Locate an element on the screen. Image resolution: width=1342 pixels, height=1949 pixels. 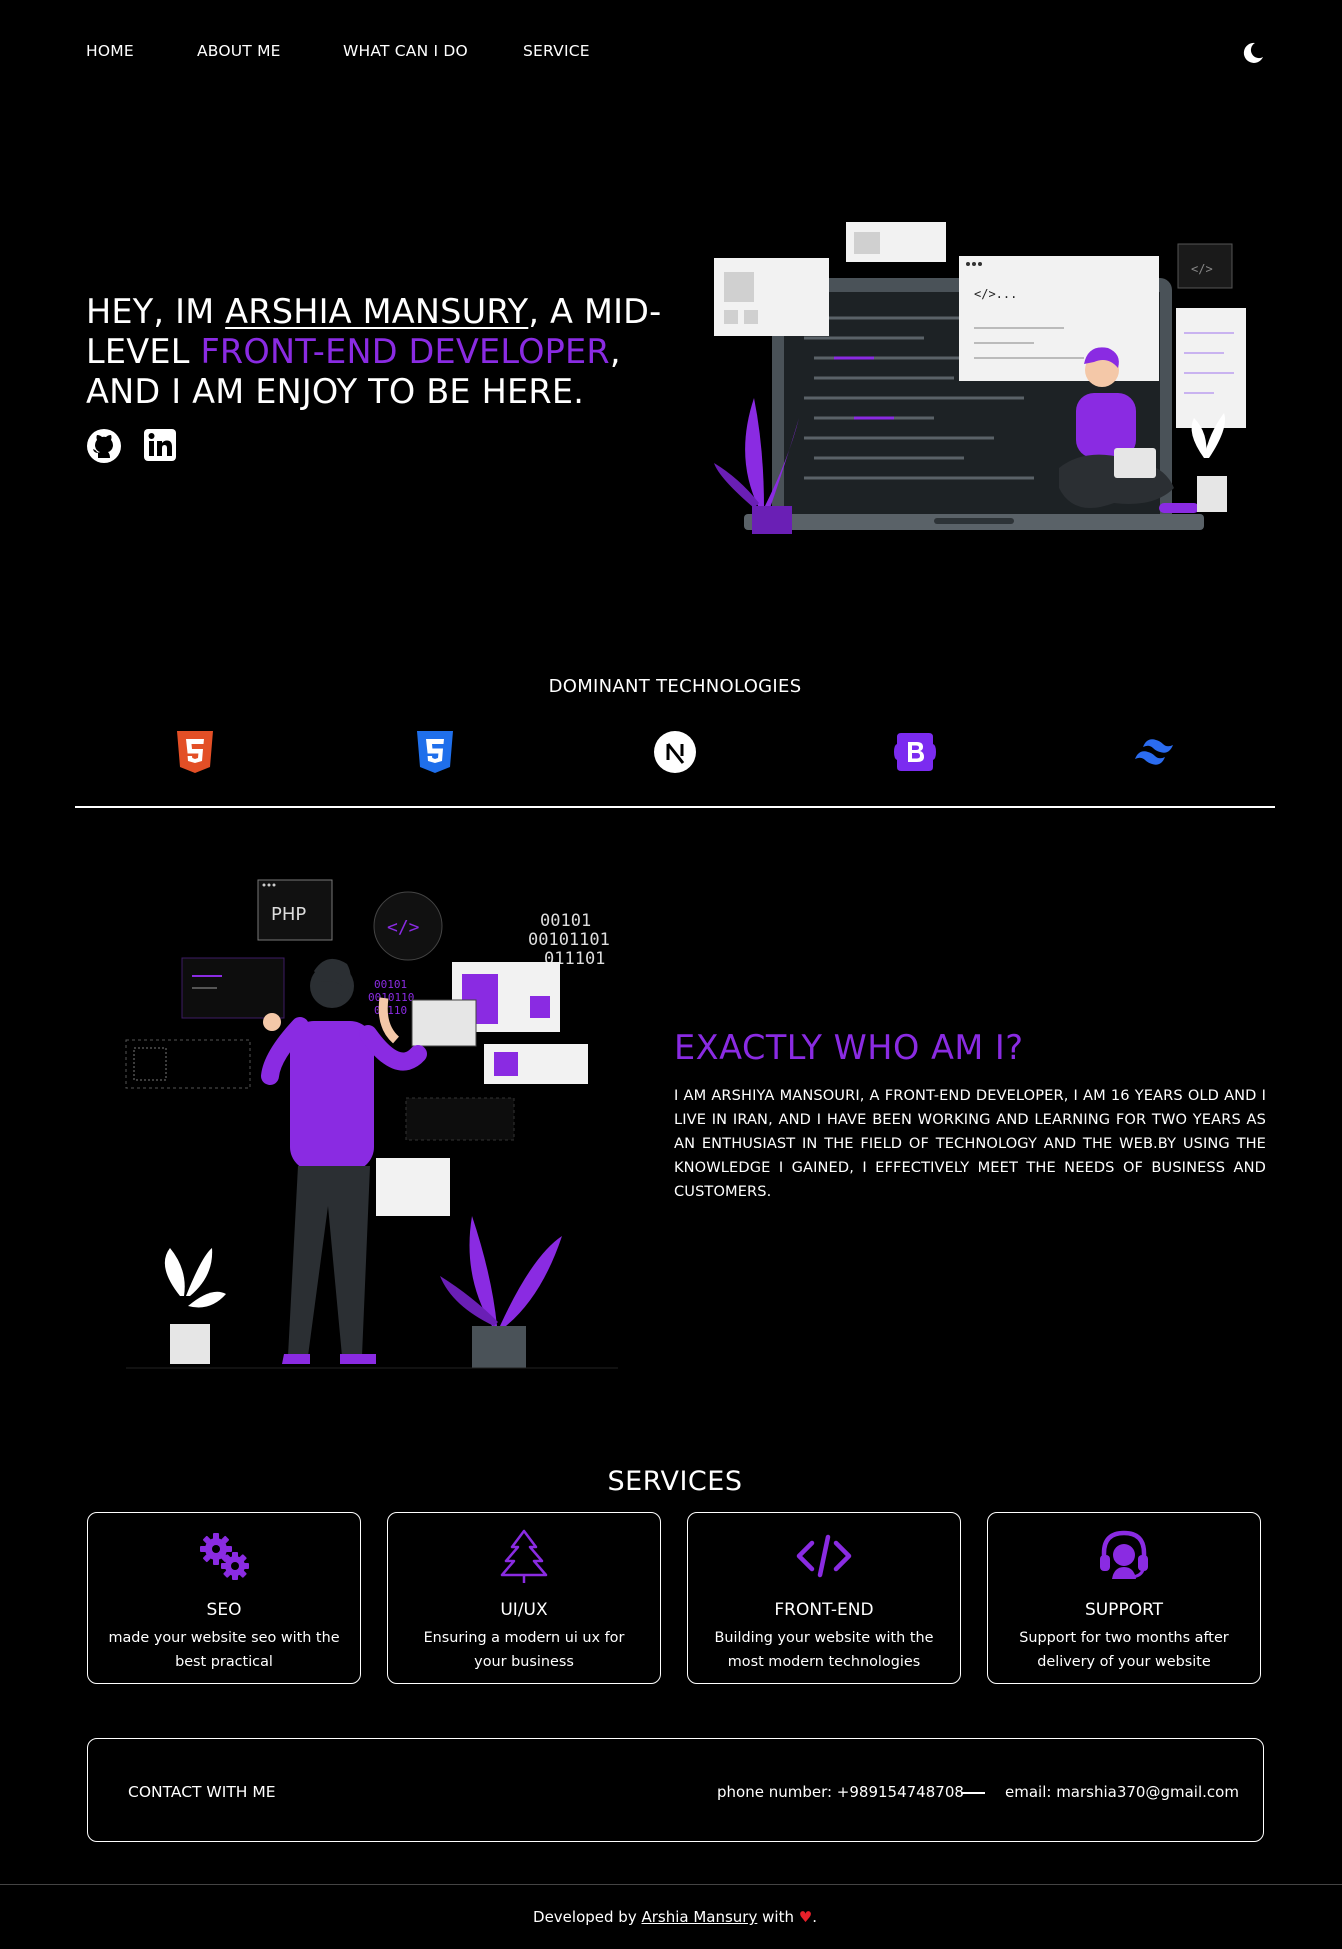
section-divider is located at coordinates (675, 807).